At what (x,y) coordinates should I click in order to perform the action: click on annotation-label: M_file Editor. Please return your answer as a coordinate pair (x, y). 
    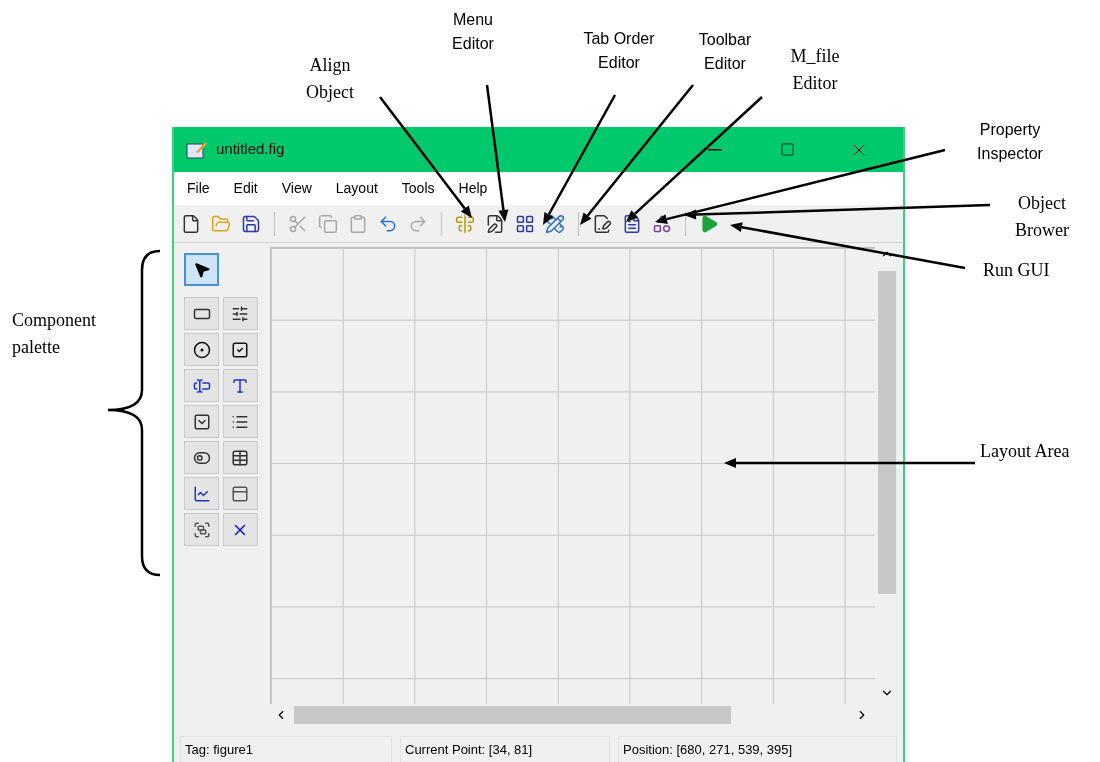
    Looking at the image, I should click on (815, 70).